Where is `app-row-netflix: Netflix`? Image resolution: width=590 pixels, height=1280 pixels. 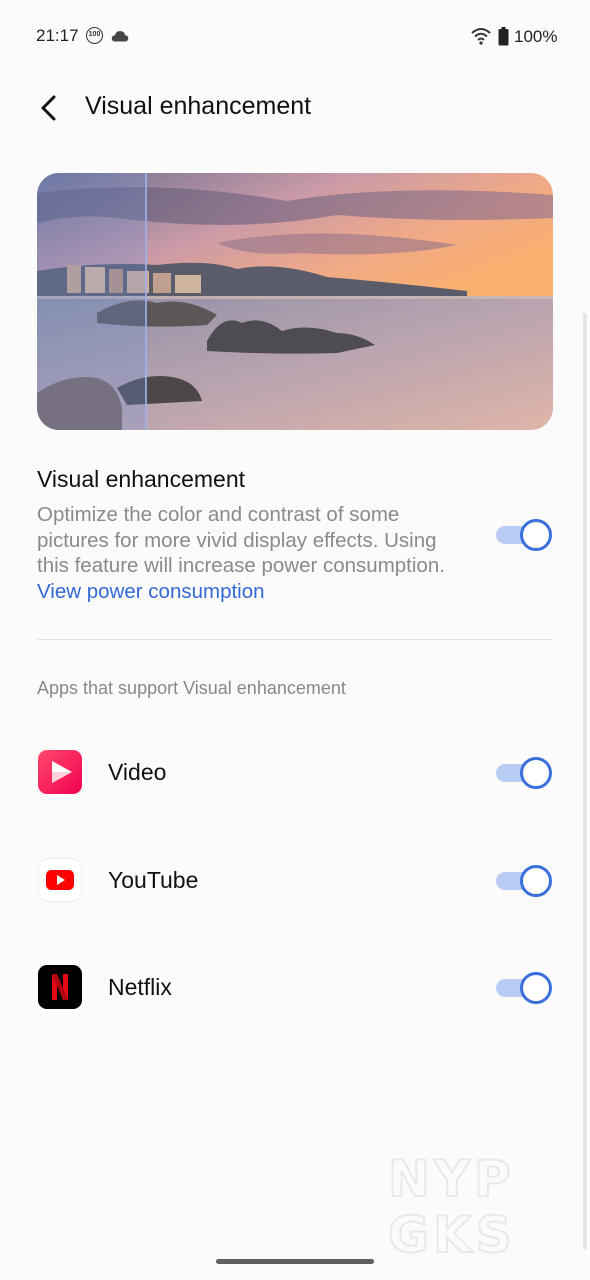 app-row-netflix: Netflix is located at coordinates (295, 987).